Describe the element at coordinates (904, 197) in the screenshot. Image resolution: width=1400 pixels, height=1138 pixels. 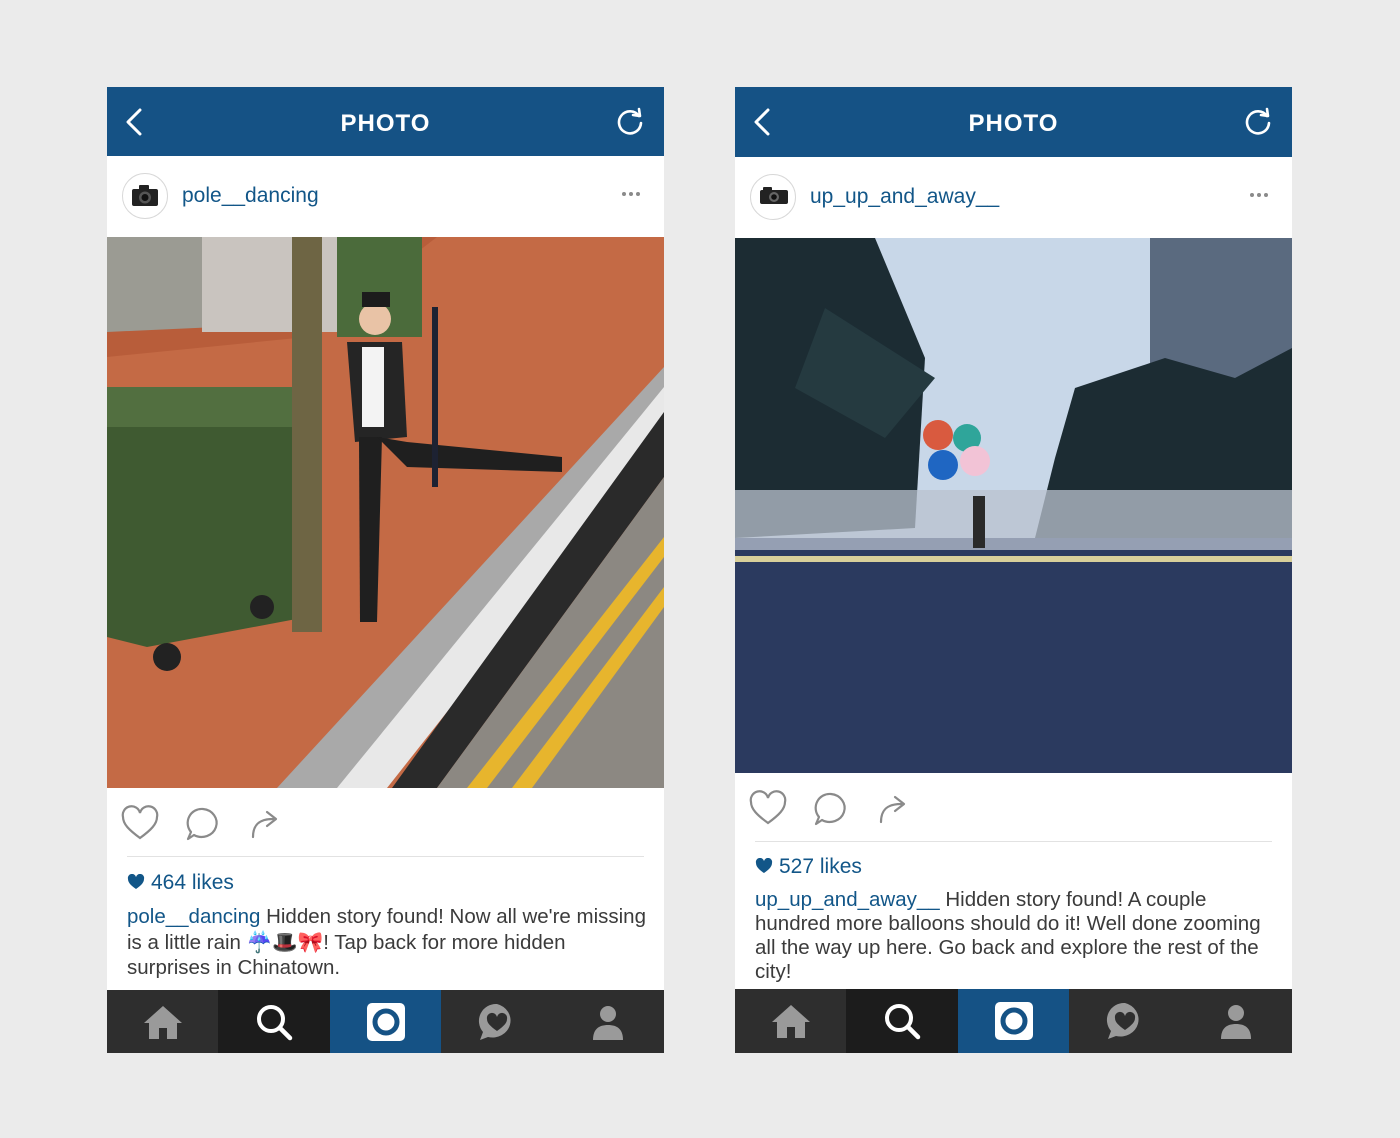
I see `post-username: up_up_and_away__` at that location.